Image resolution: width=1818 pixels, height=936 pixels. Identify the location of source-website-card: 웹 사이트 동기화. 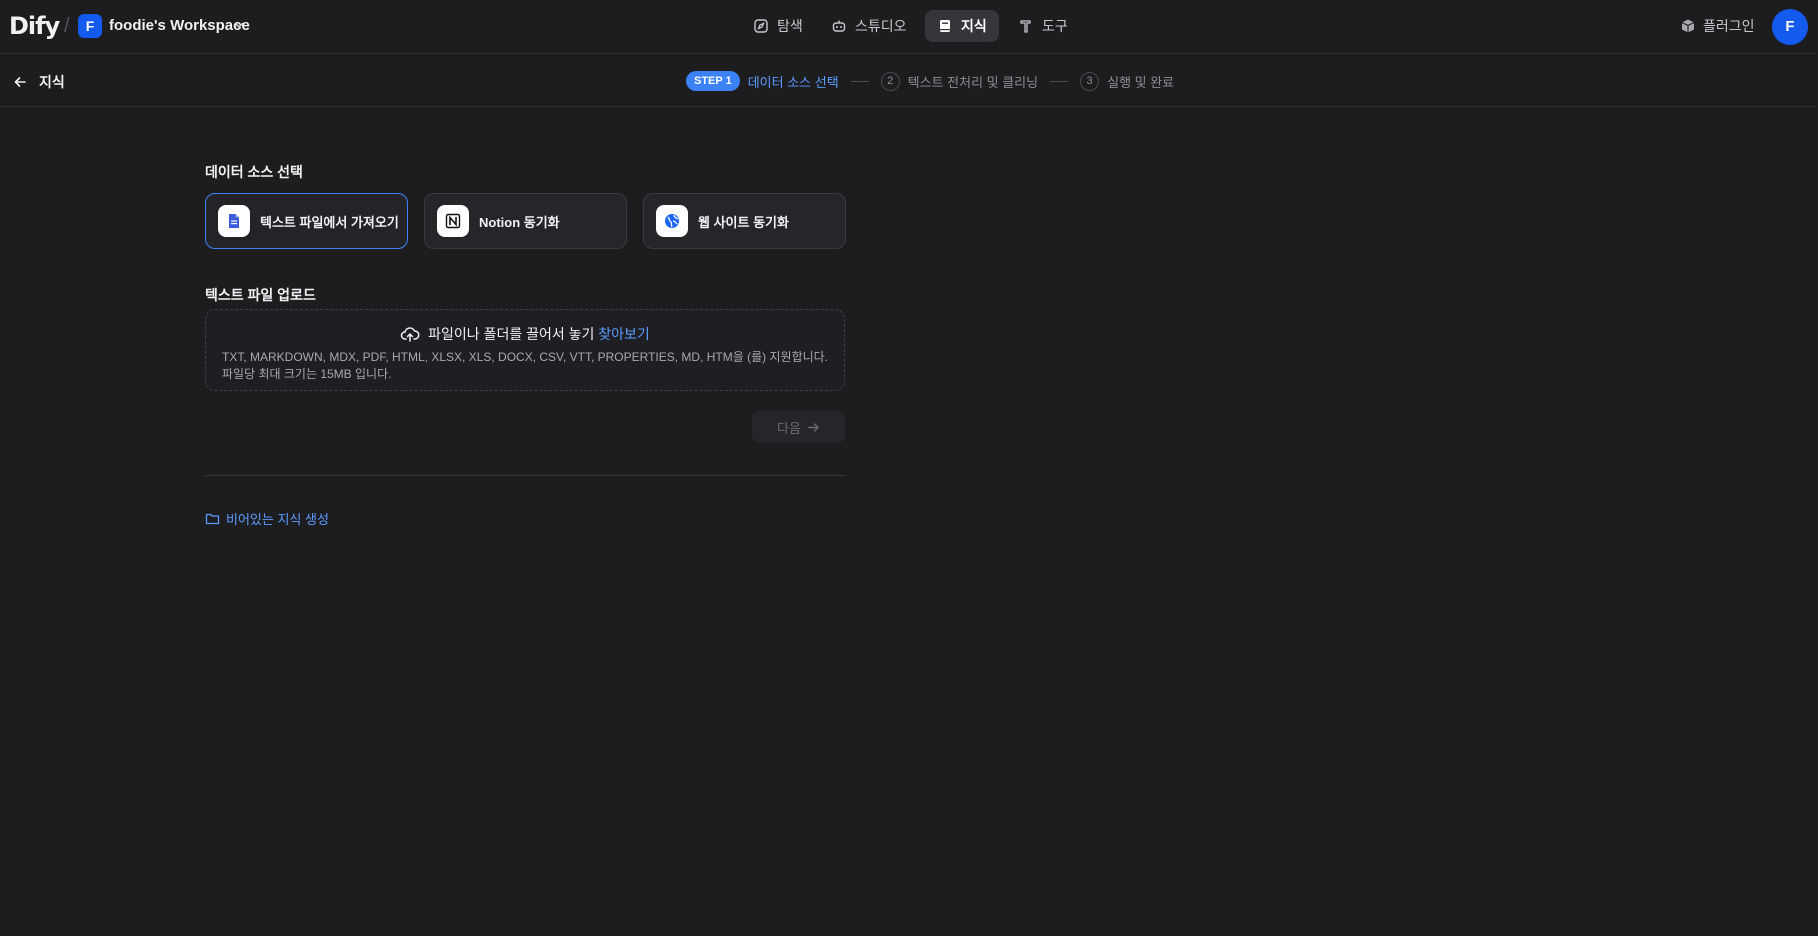
(744, 221).